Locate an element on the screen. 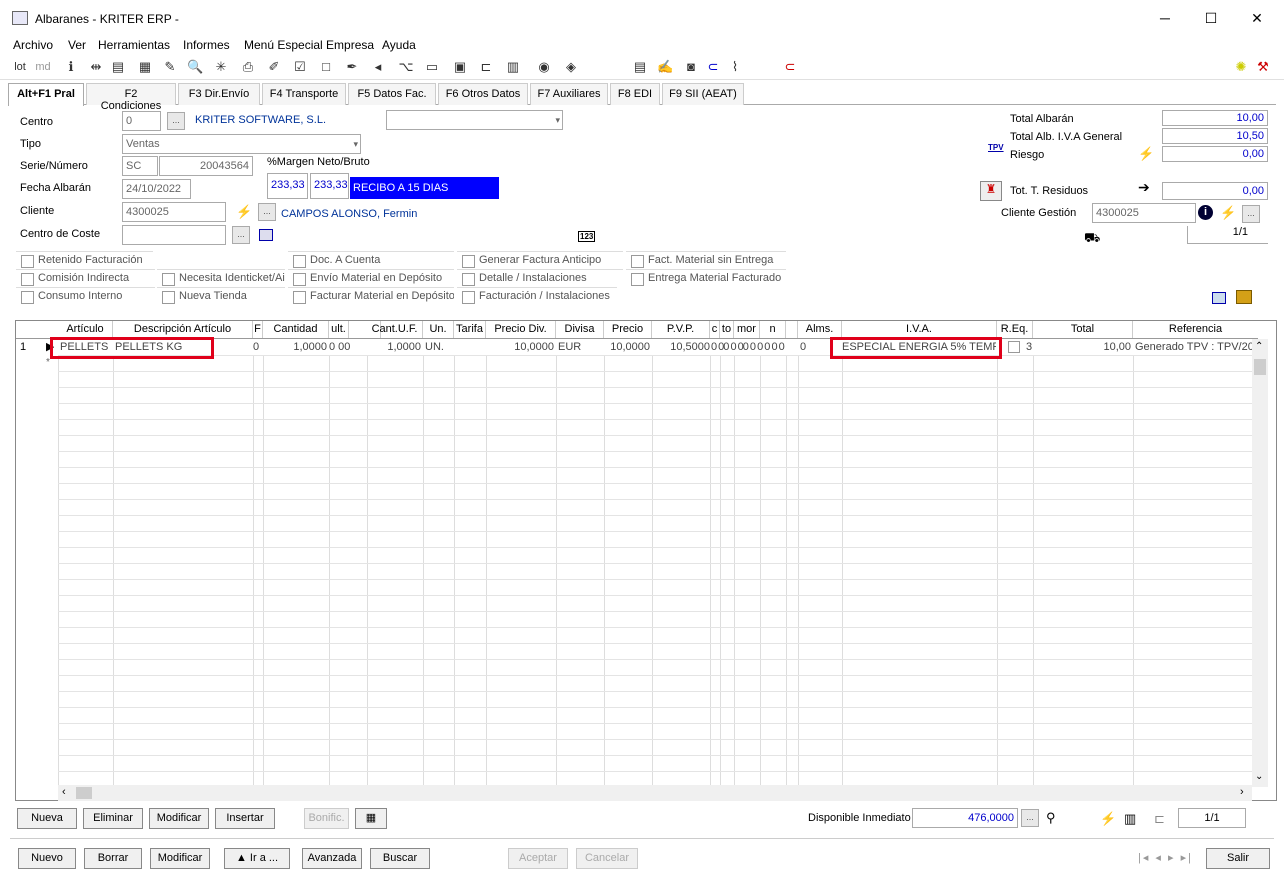 This screenshot has width=1284, height=872. insertar-line-button: Insertar is located at coordinates (245, 818).